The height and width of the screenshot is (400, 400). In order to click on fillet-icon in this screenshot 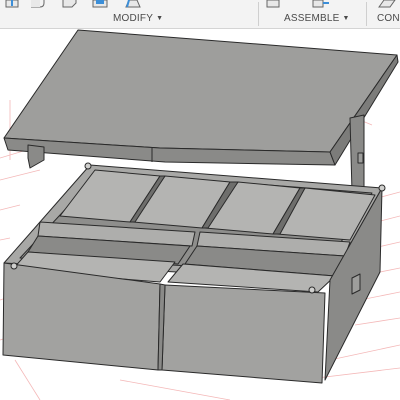, I will do `click(38, 5)`.